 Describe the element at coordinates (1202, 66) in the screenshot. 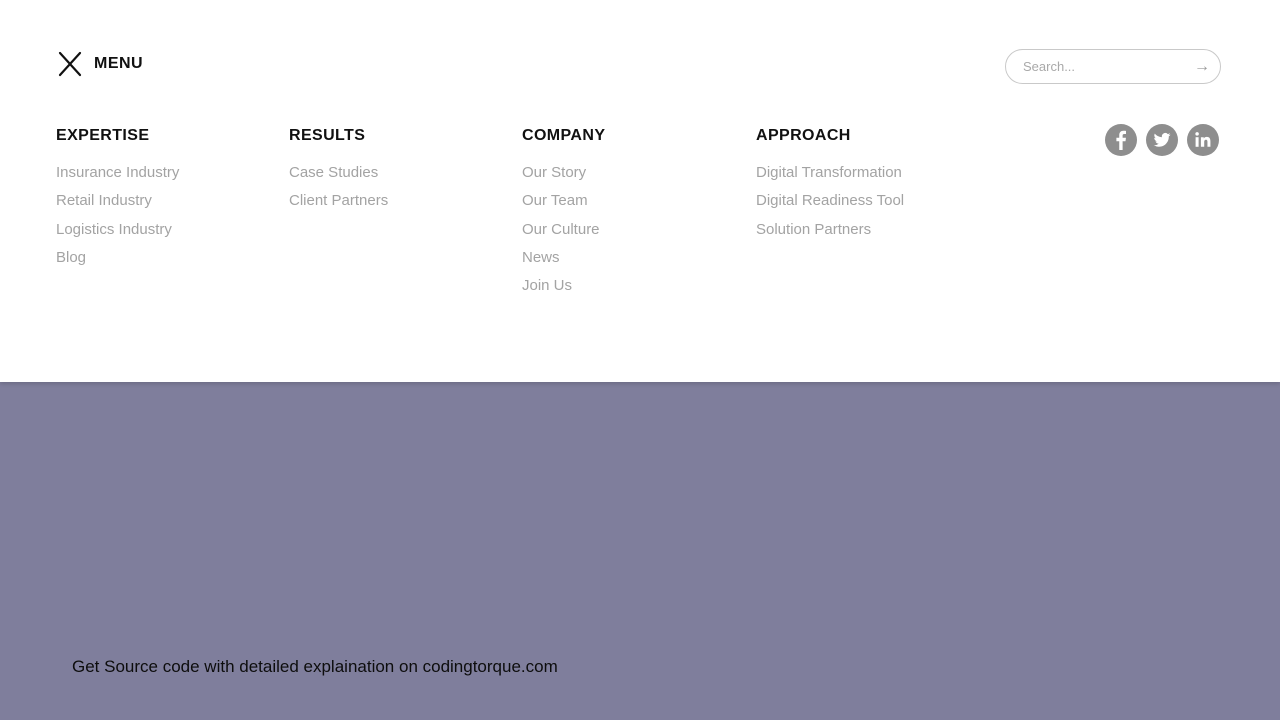

I see `arrow-right-icon: →` at that location.